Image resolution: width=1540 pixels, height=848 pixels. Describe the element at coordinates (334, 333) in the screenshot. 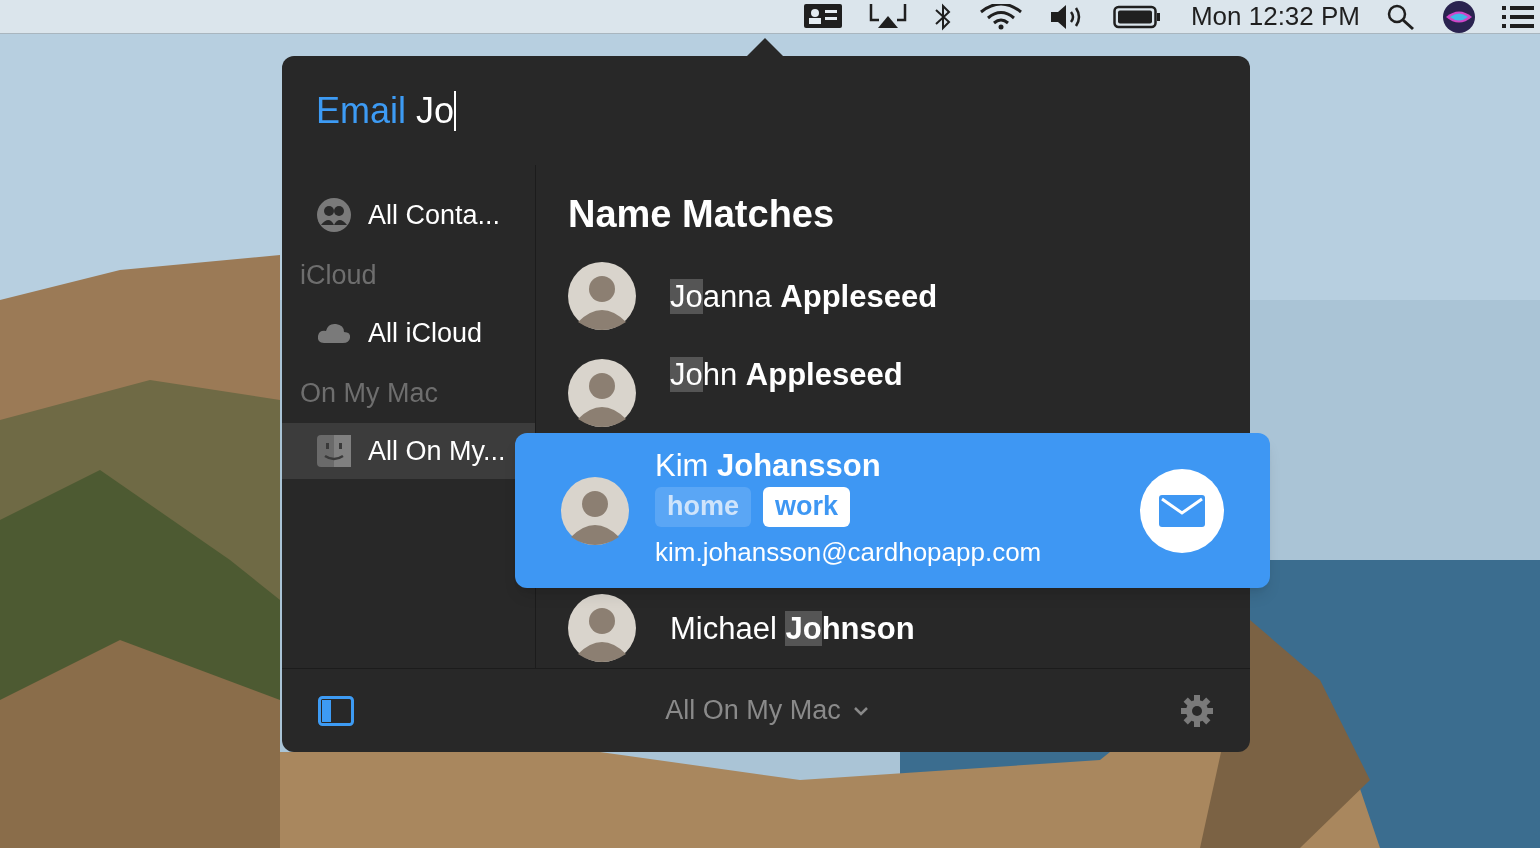

I see `cloud-icon` at that location.